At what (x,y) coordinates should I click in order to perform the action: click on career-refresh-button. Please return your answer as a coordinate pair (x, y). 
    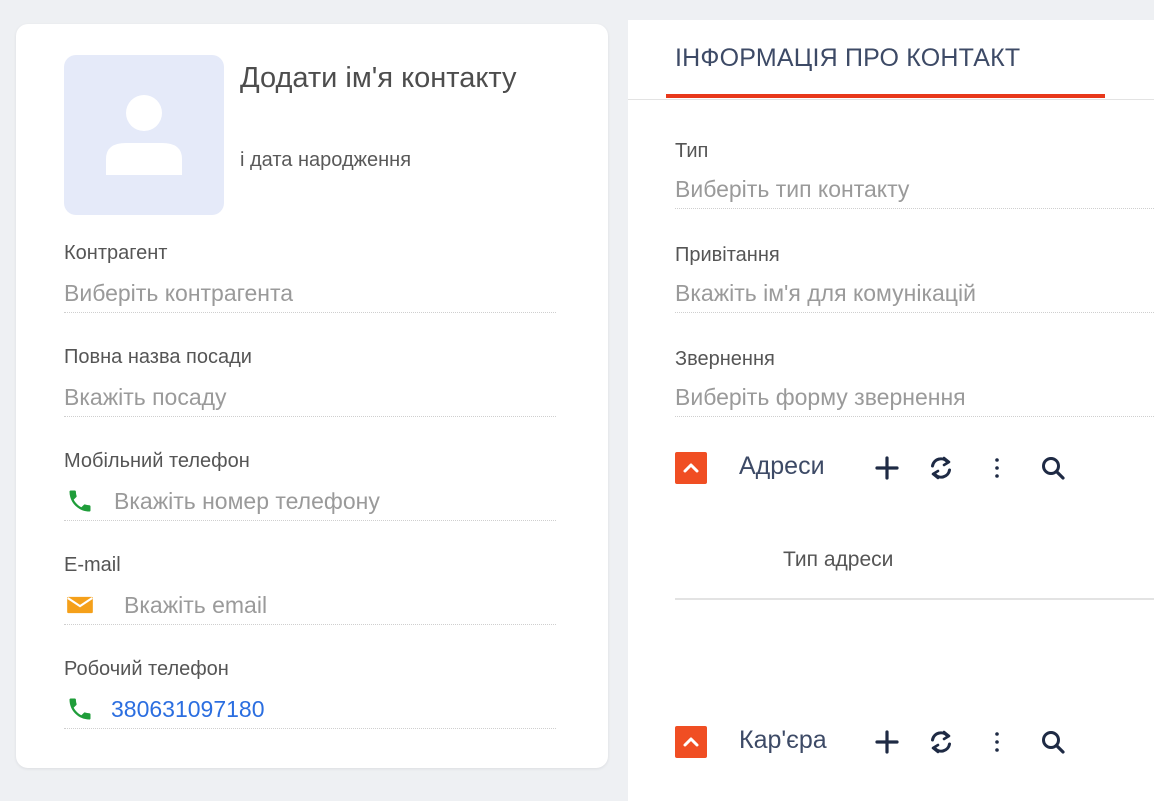
    Looking at the image, I should click on (941, 742).